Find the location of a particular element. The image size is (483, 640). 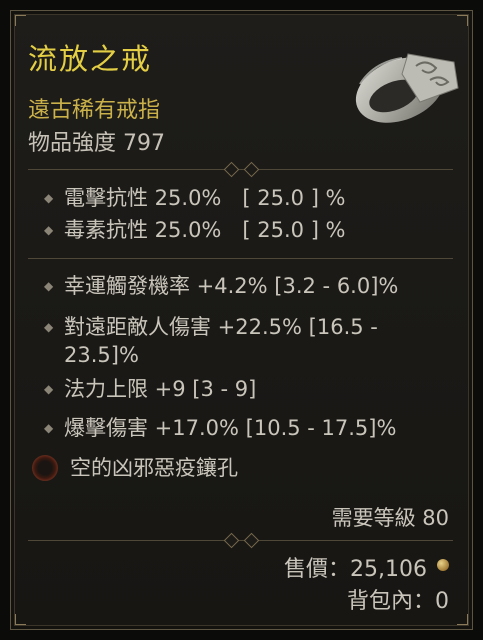

affix-row: ◆ 對遠距敵人傷害 +22.5% [16.5 - is located at coordinates (211, 326).